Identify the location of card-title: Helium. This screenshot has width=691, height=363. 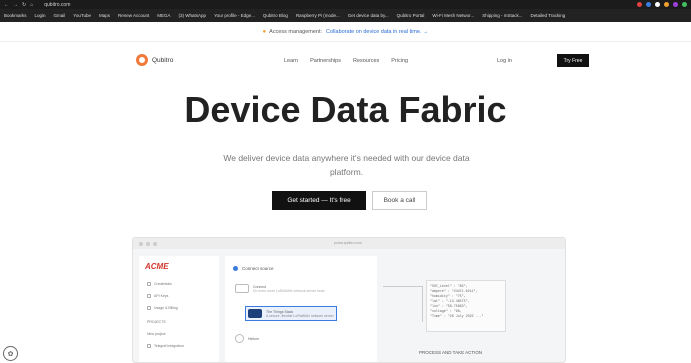
(253, 338).